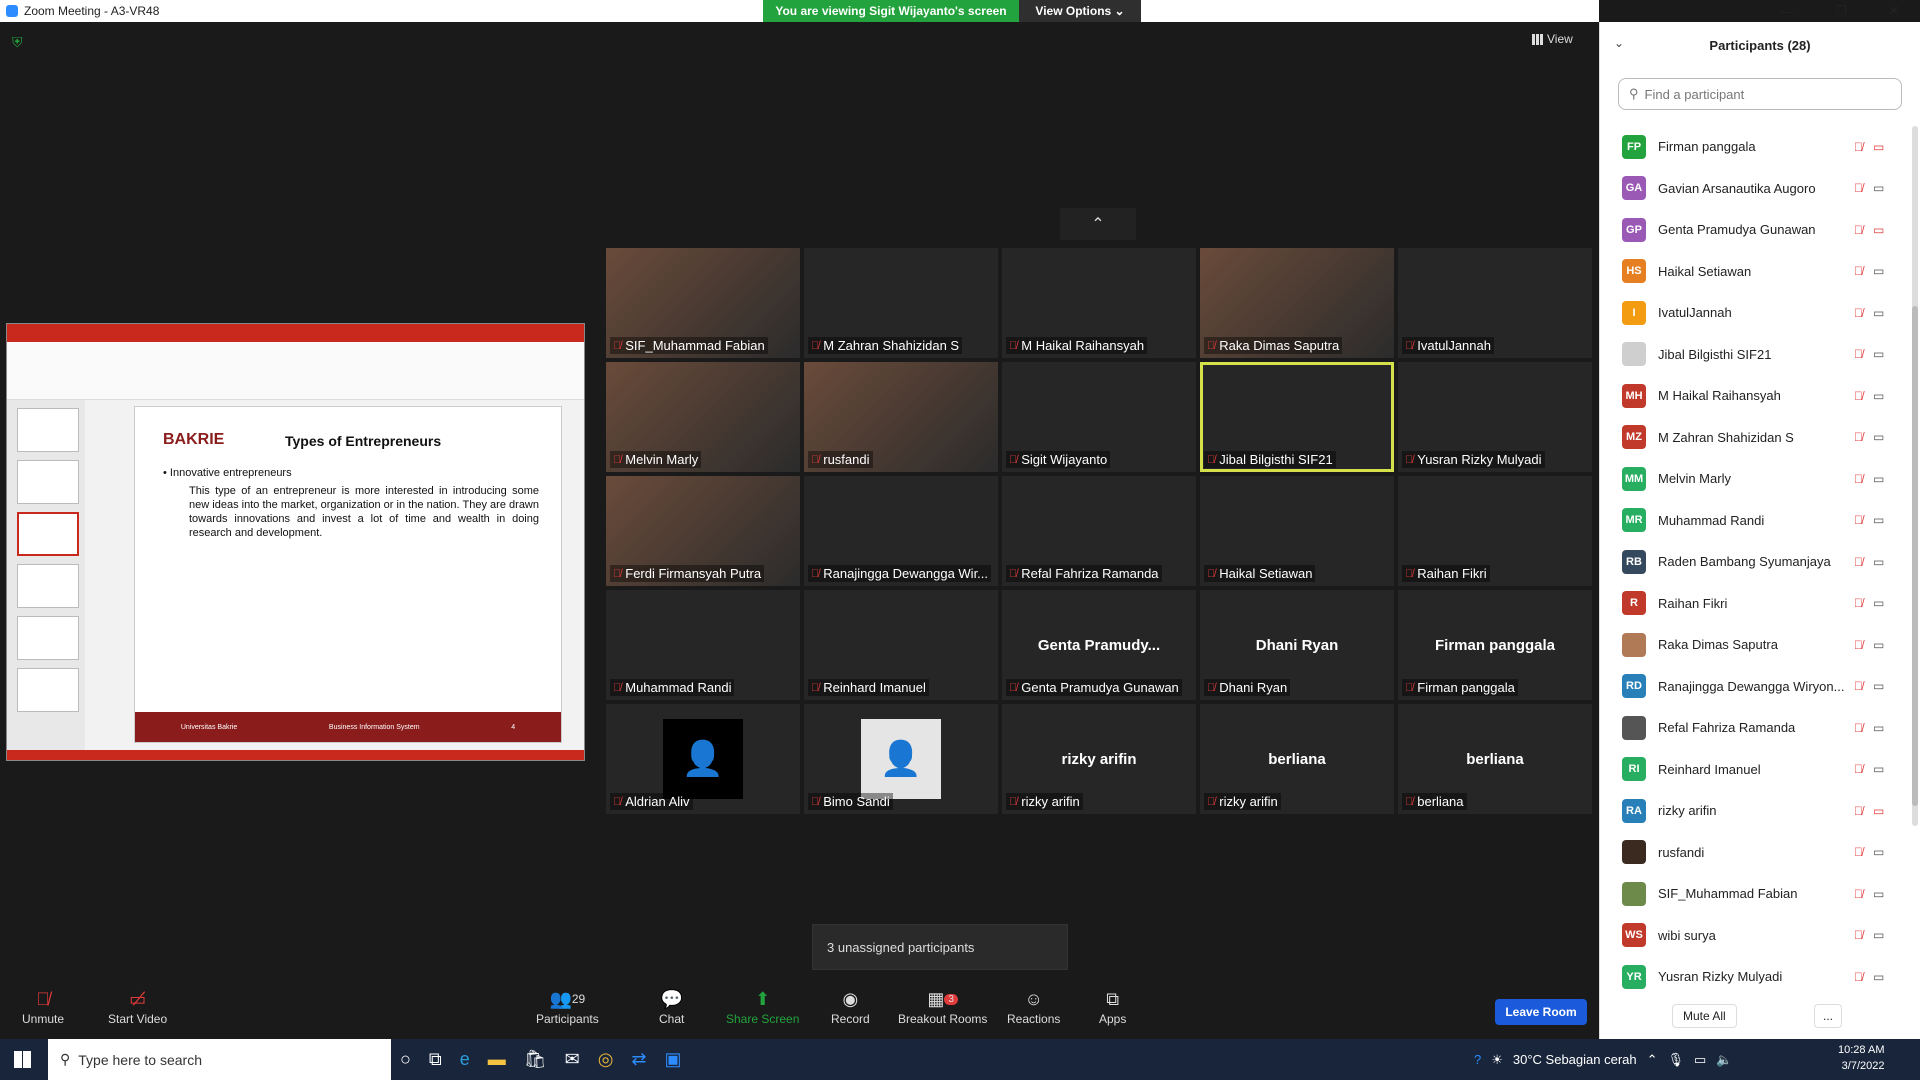 Image resolution: width=1920 pixels, height=1080 pixels. I want to click on video-tile: 🎙̸ IvatulJannah, so click(1495, 303).